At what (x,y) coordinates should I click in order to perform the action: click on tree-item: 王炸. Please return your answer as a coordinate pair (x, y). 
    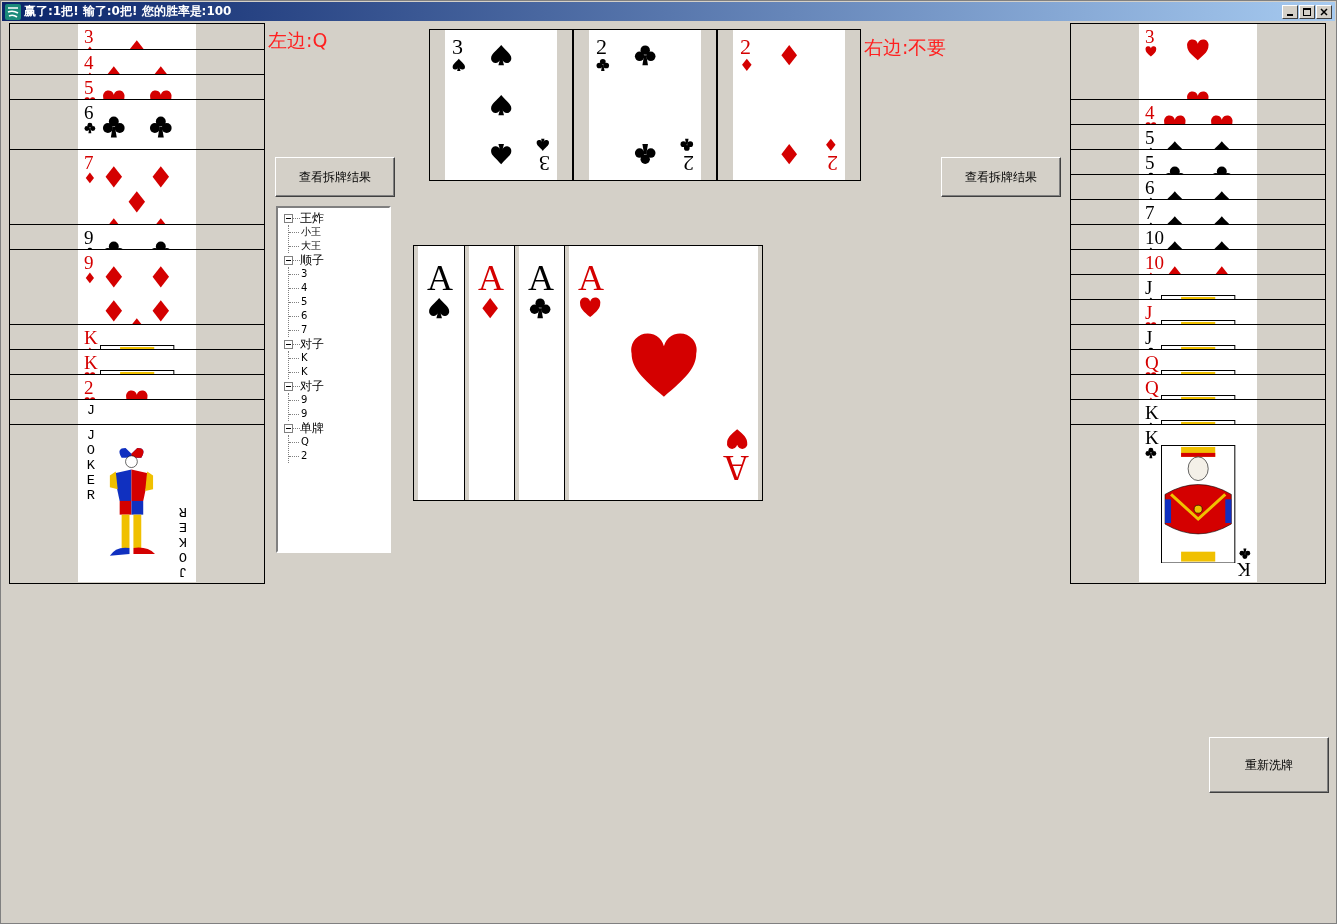
    Looking at the image, I should click on (312, 218).